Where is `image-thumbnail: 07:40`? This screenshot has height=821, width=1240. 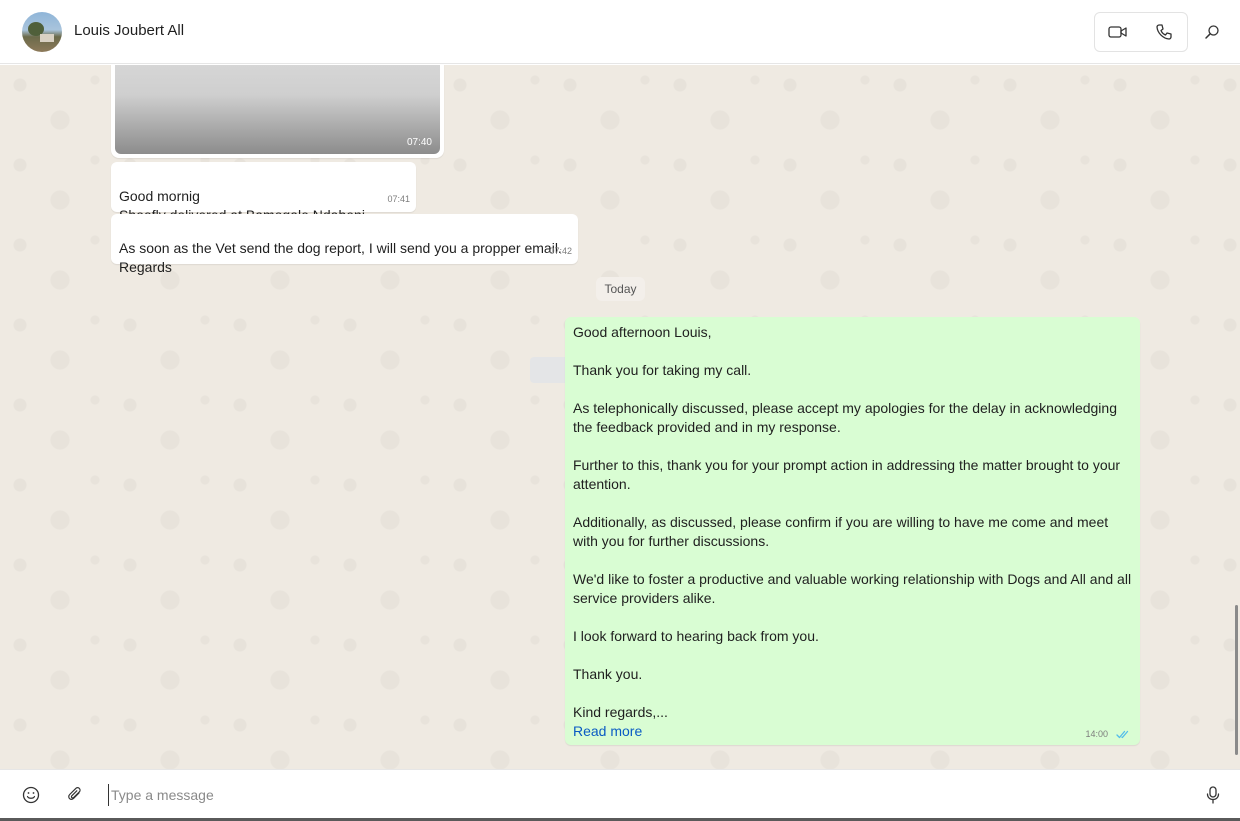 image-thumbnail: 07:40 is located at coordinates (277, 109).